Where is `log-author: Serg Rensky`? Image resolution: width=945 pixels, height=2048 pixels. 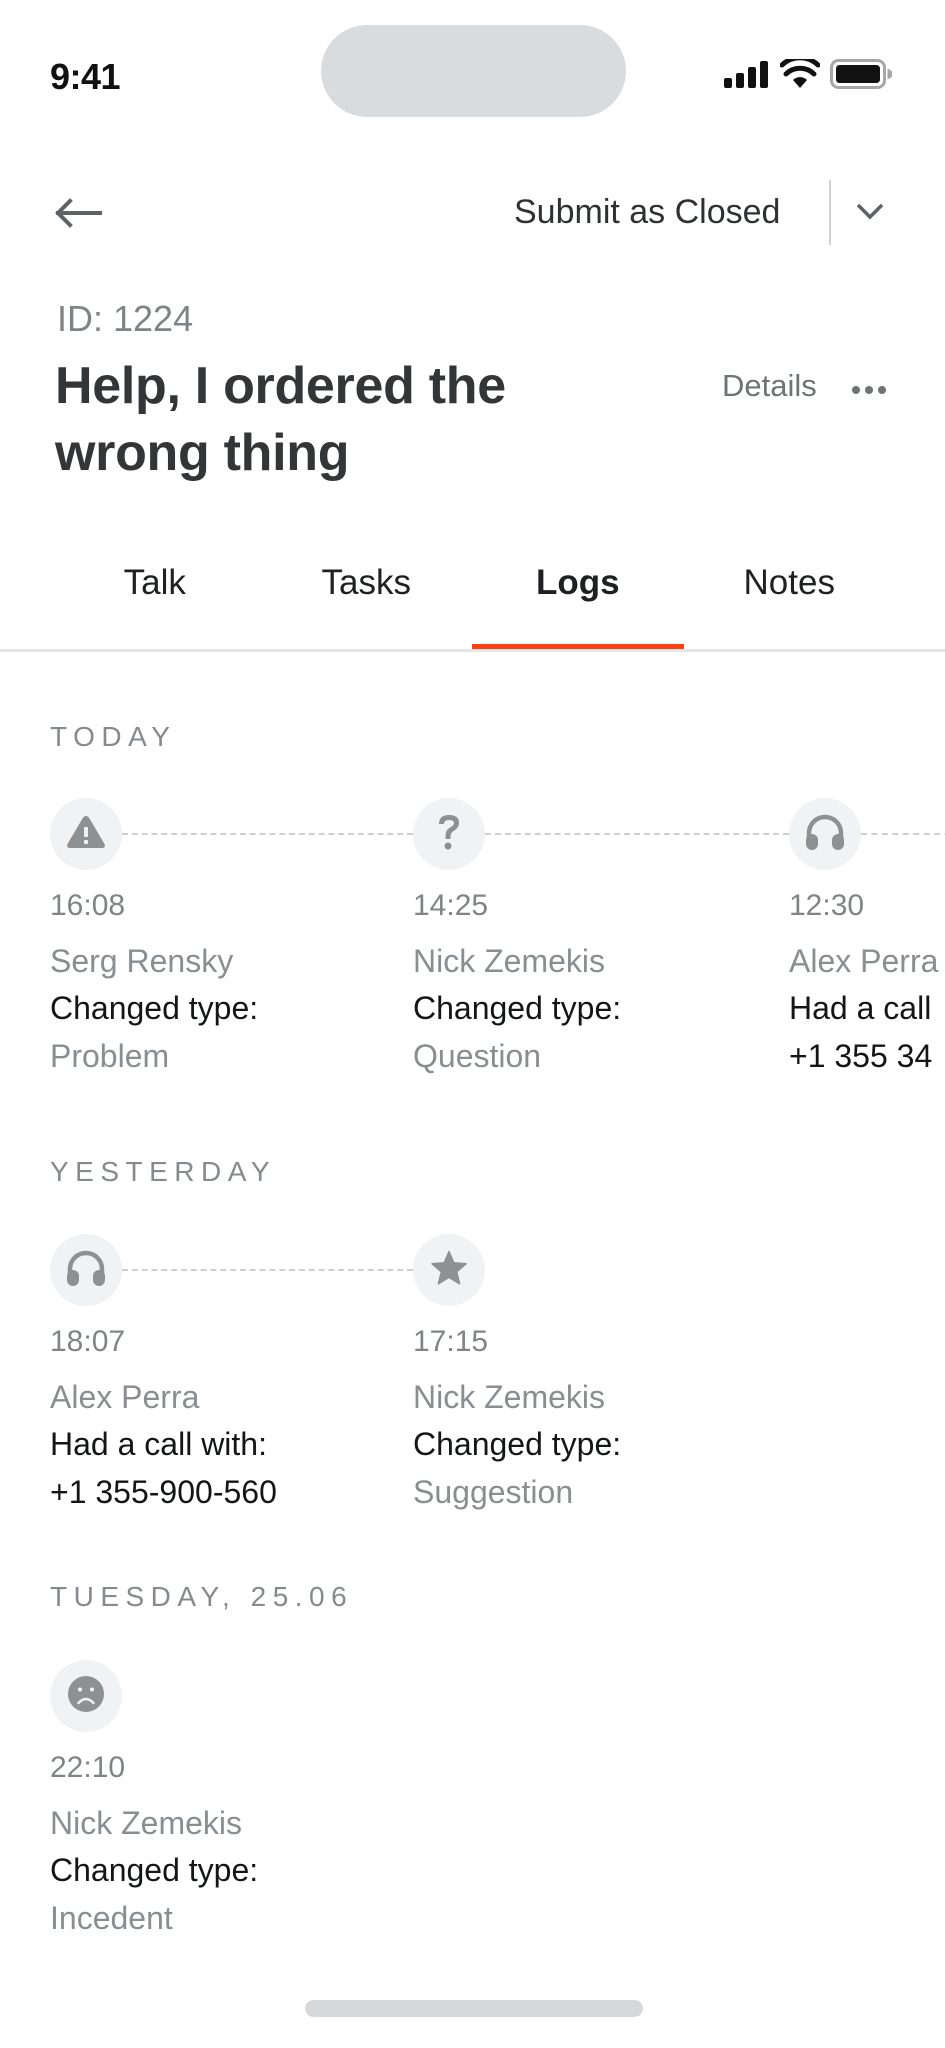
log-author: Serg Rensky is located at coordinates (142, 961).